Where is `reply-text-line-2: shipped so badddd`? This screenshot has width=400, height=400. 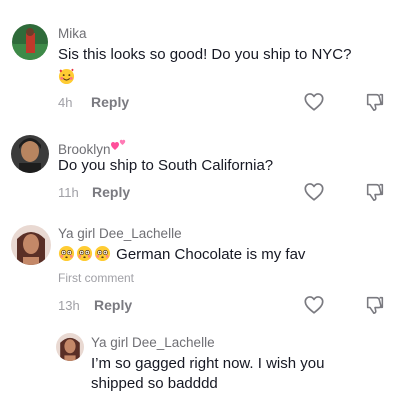 reply-text-line-2: shipped so badddd is located at coordinates (154, 383).